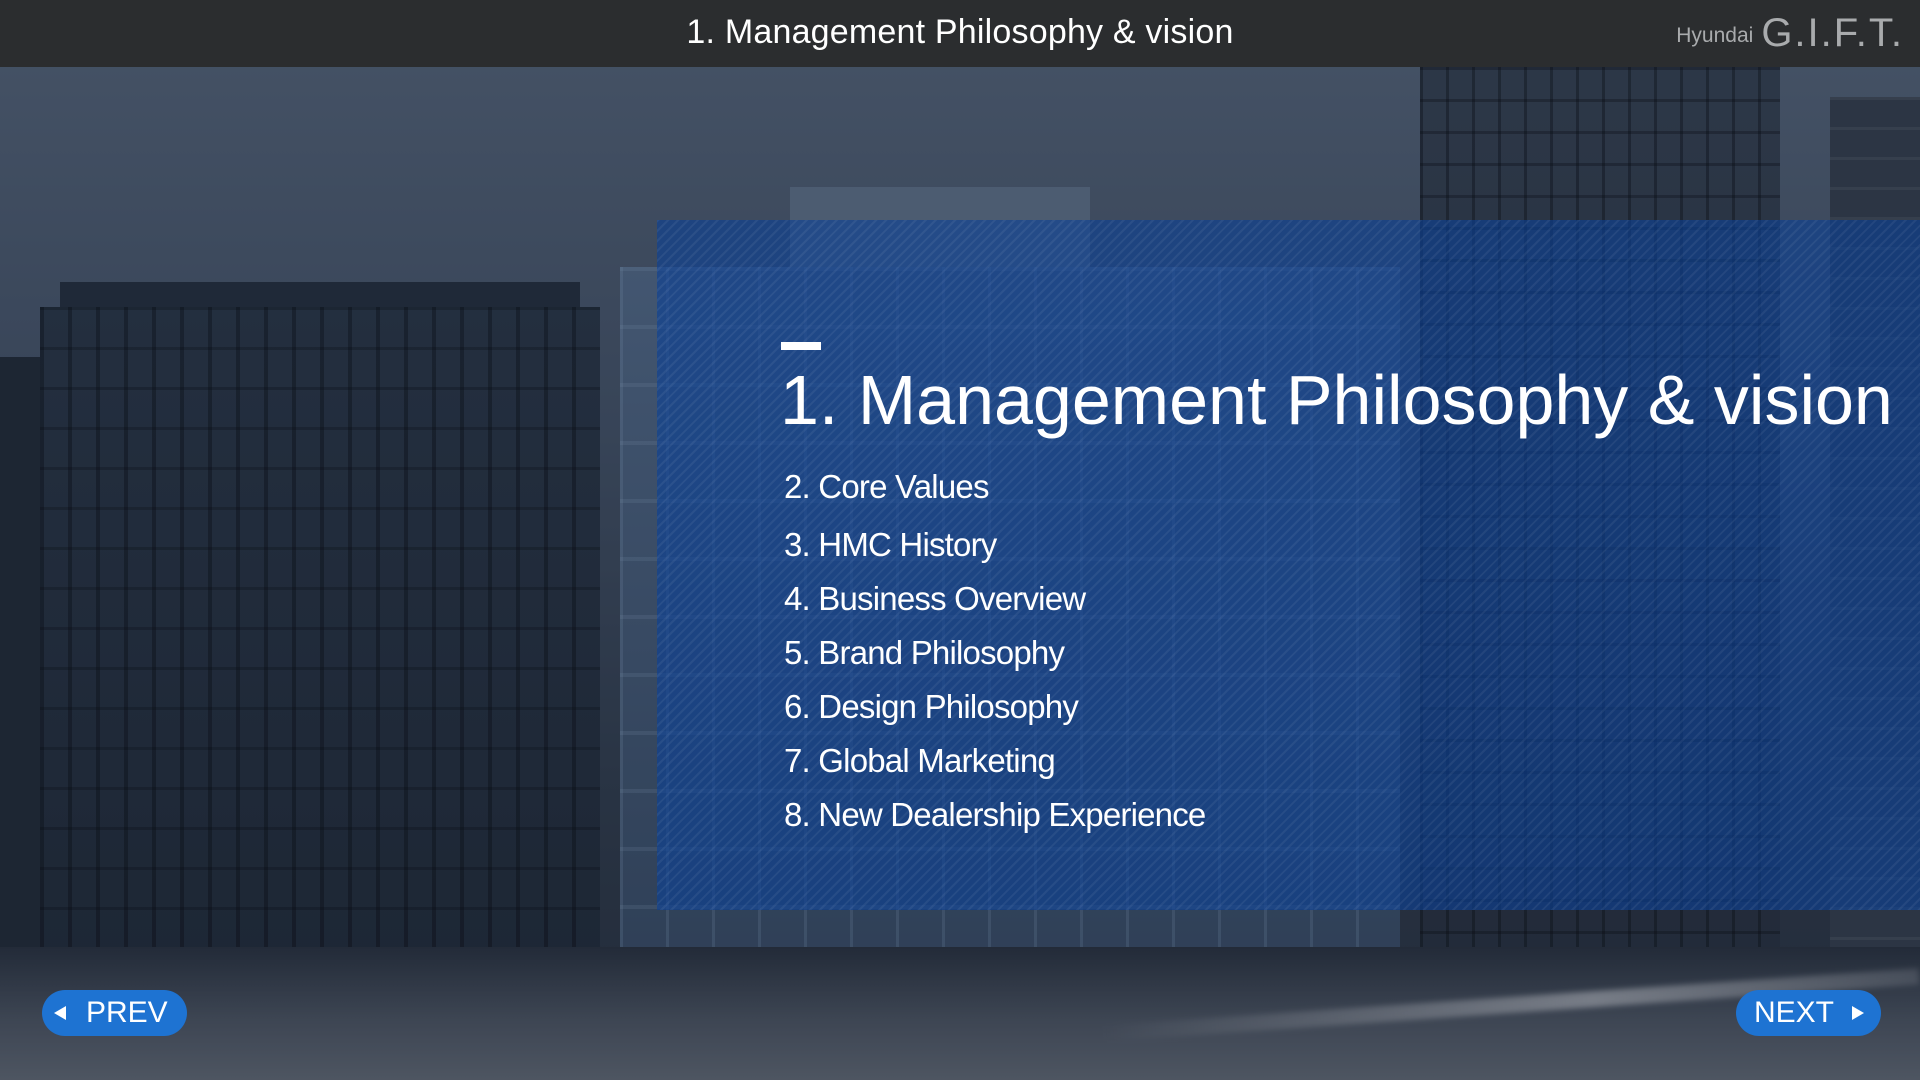 This screenshot has width=1920, height=1080. Describe the element at coordinates (801, 346) in the screenshot. I see `heading-accent-dash` at that location.